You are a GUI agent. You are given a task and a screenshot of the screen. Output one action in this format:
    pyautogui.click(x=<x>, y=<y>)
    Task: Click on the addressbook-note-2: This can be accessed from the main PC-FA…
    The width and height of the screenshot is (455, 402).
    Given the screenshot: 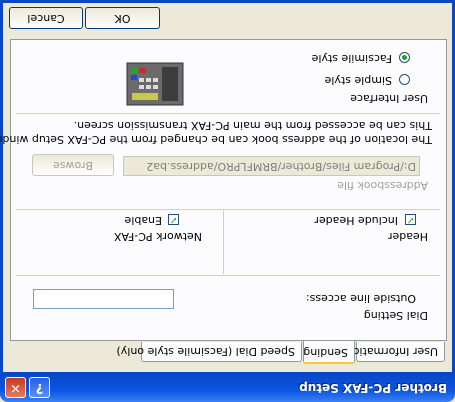 What is the action you would take?
    pyautogui.click(x=252, y=125)
    